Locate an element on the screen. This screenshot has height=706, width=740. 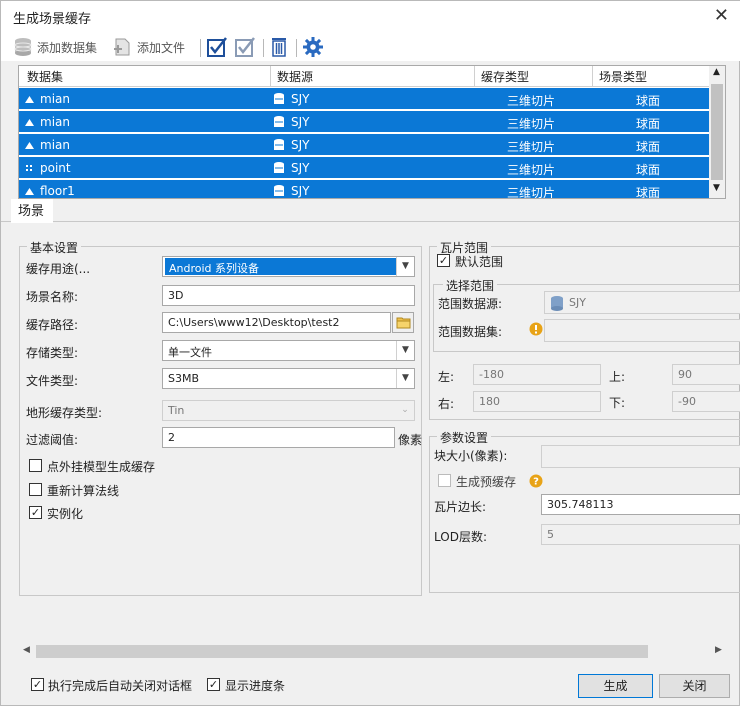
generate-button: 生成 is located at coordinates (615, 686).